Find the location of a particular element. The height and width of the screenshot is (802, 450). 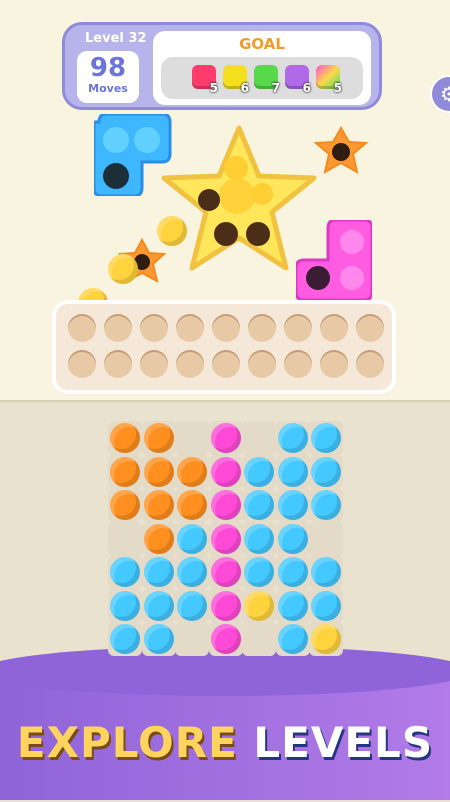

hud-panel: Level 32 98 Moves GOAL 5 6 7 6 5 ⚙ is located at coordinates (256, 67).